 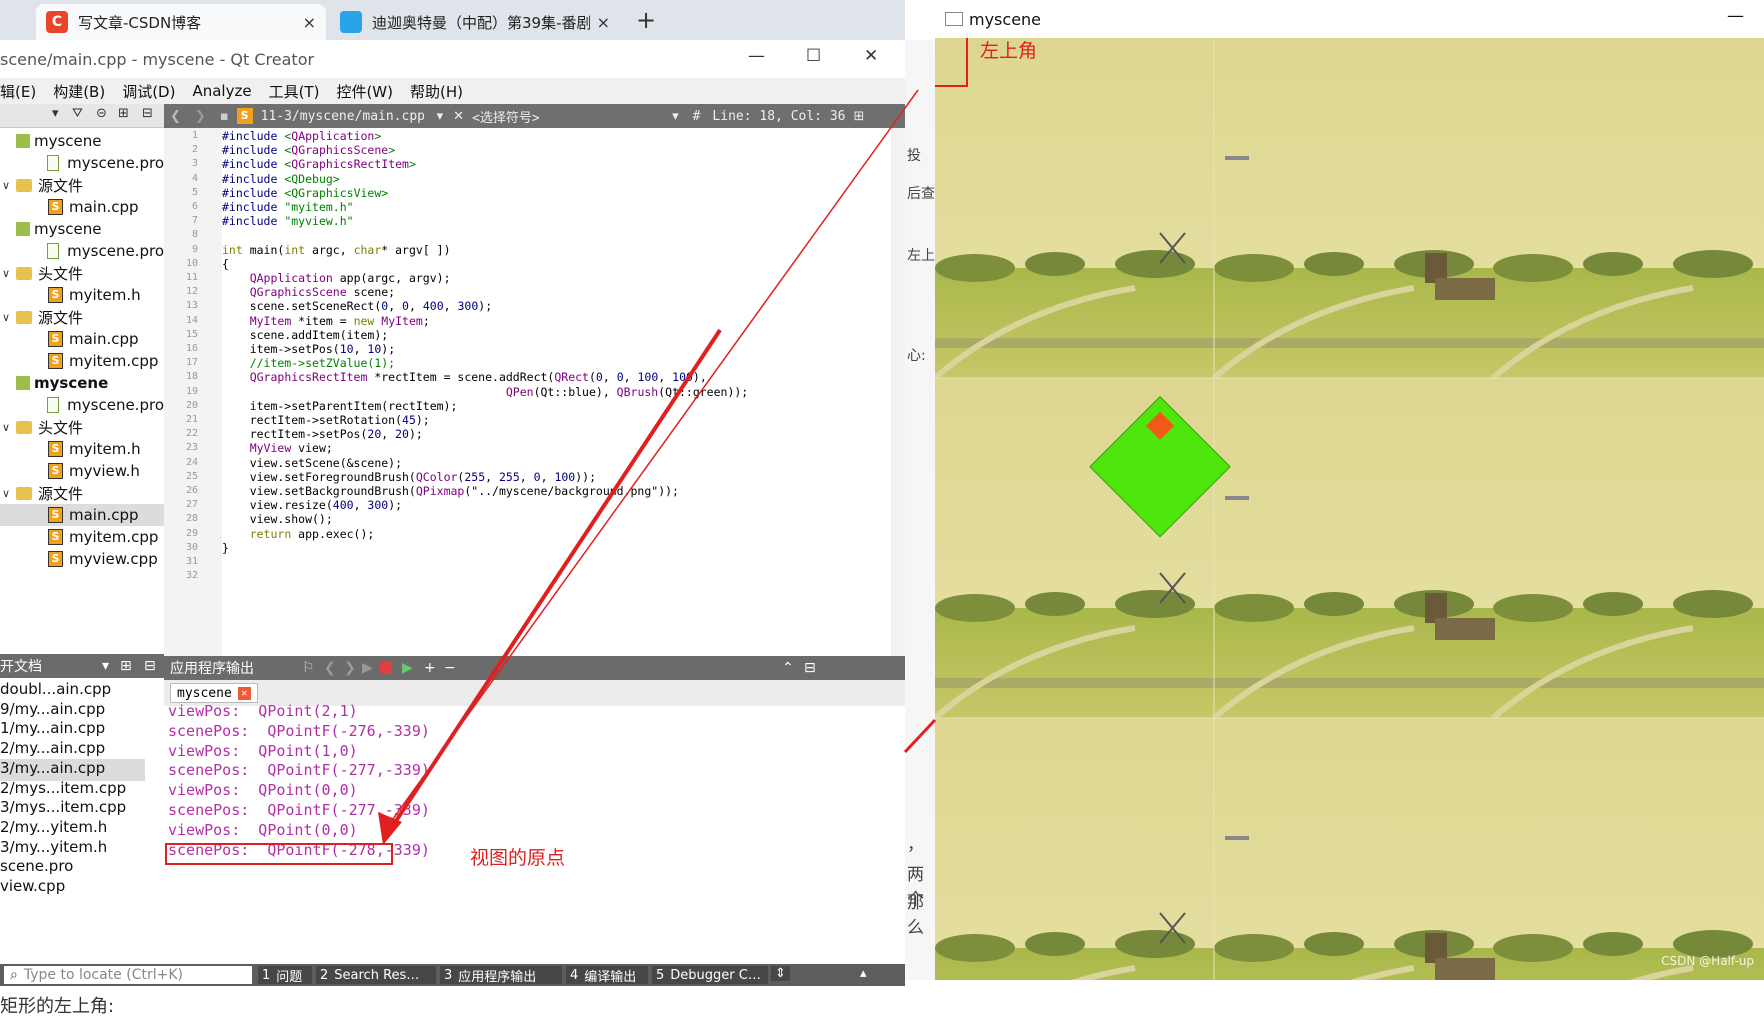 I want to click on code-line: rectItem->setRotation(45);, so click(x=326, y=420).